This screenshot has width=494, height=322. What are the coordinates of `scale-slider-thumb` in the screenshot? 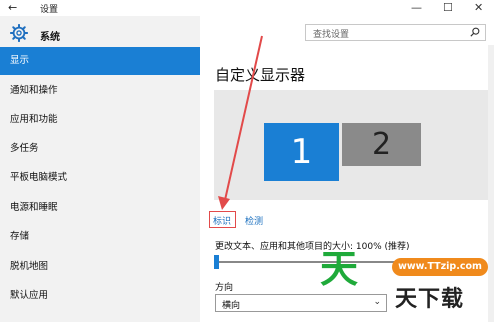 It's located at (216, 262).